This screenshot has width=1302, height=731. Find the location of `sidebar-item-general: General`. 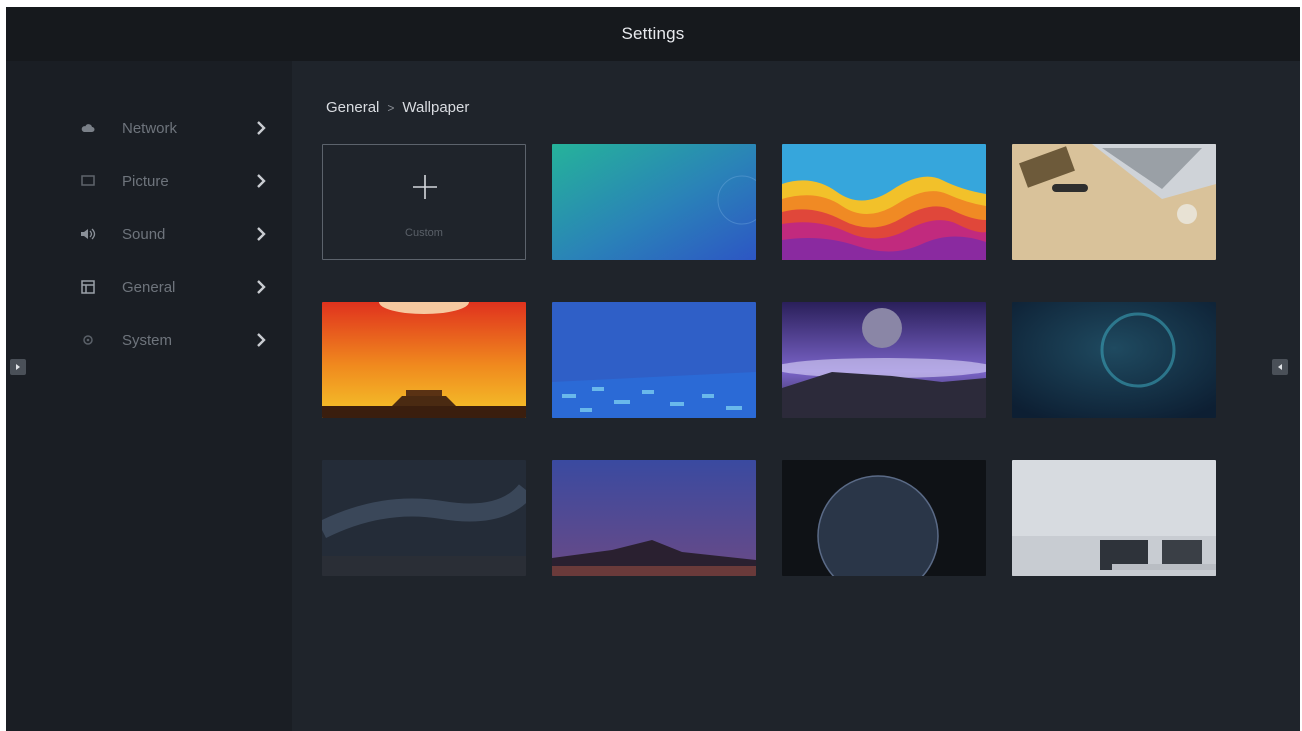

sidebar-item-general: General is located at coordinates (180, 287).